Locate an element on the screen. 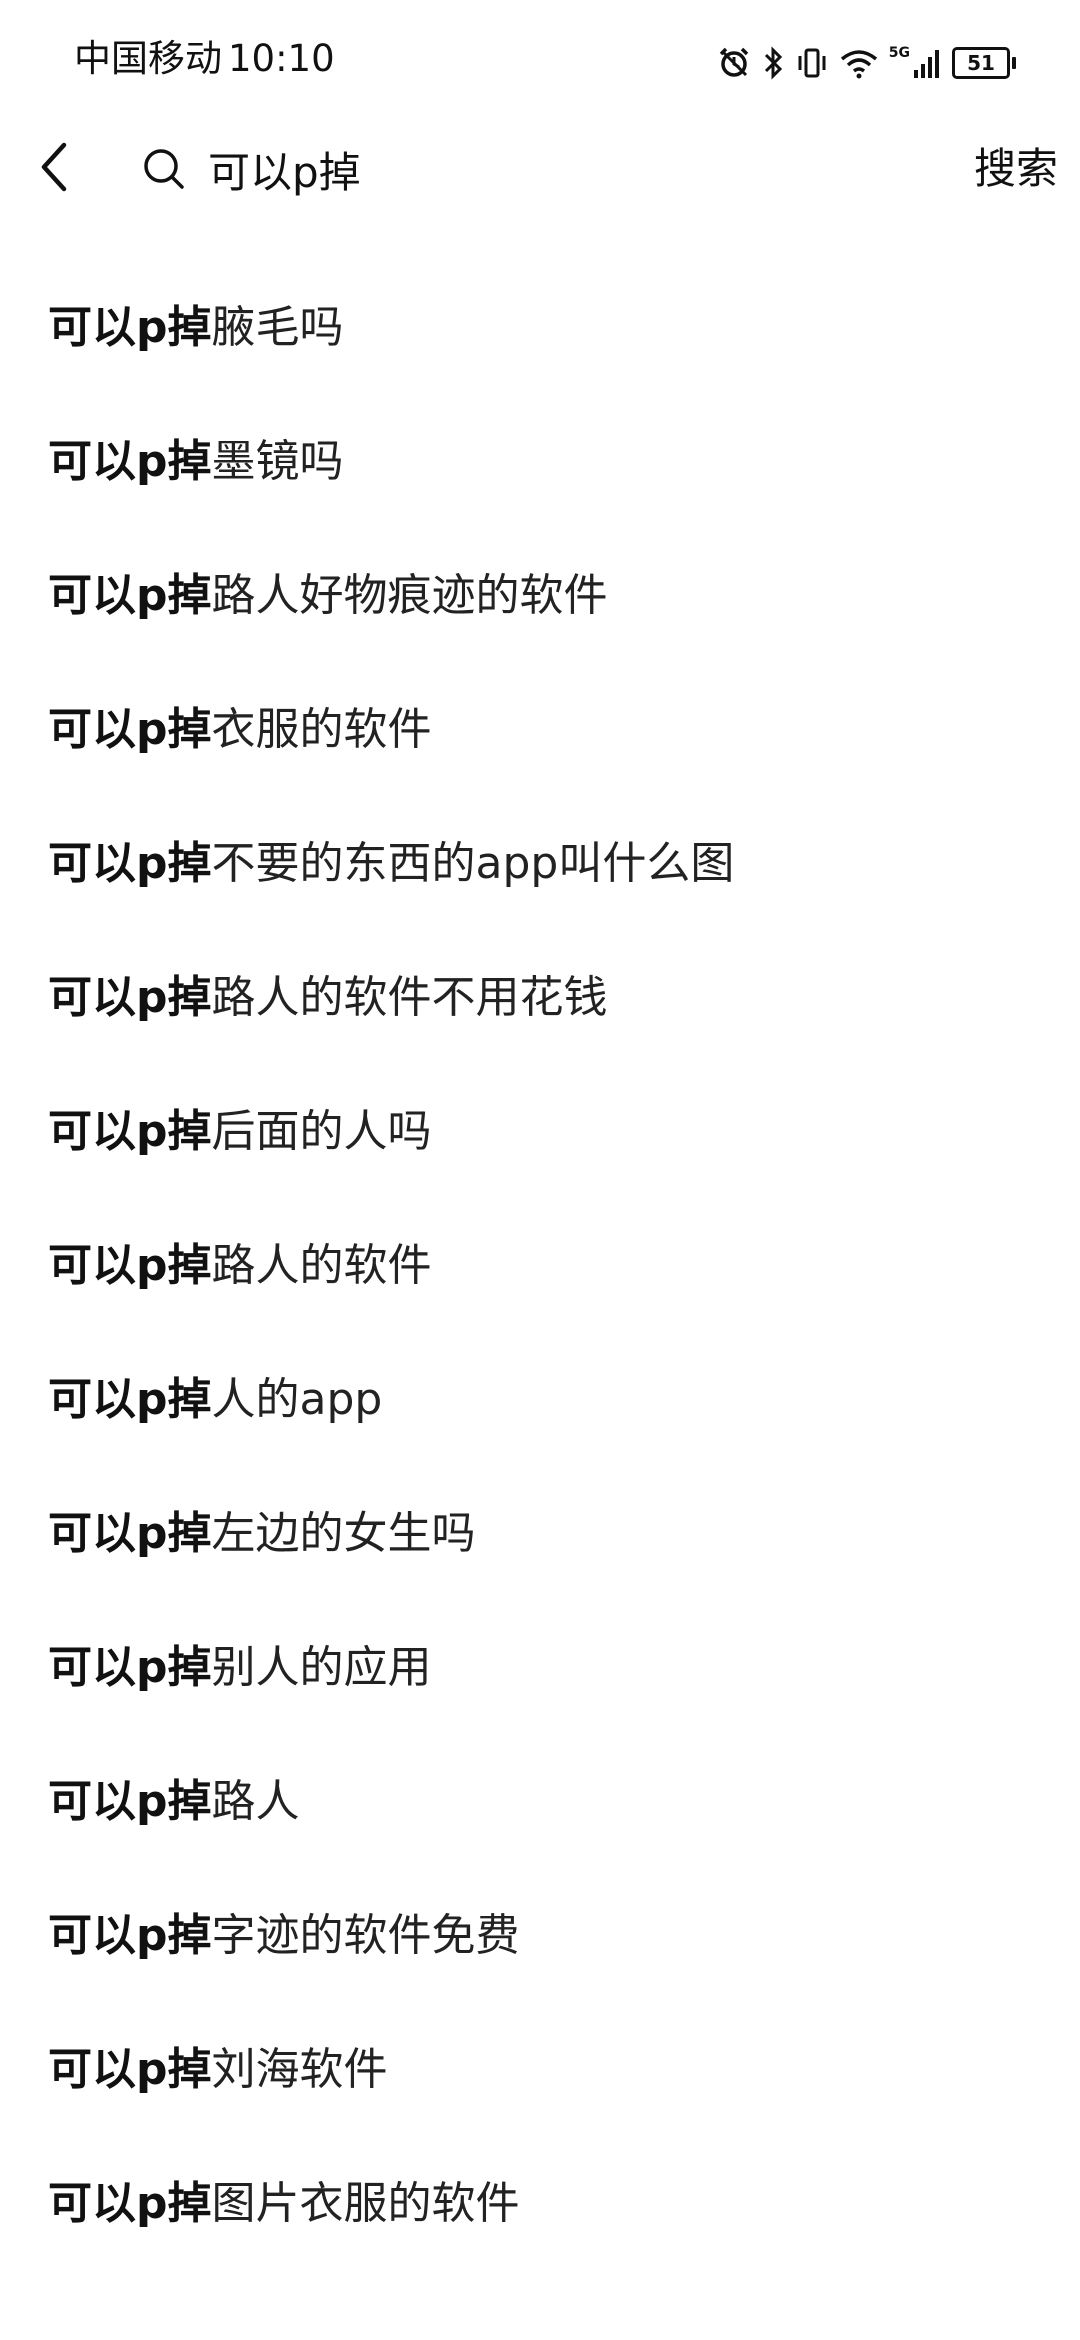 The width and height of the screenshot is (1080, 2340). suggestion-text: 刘海软件 is located at coordinates (299, 2069).